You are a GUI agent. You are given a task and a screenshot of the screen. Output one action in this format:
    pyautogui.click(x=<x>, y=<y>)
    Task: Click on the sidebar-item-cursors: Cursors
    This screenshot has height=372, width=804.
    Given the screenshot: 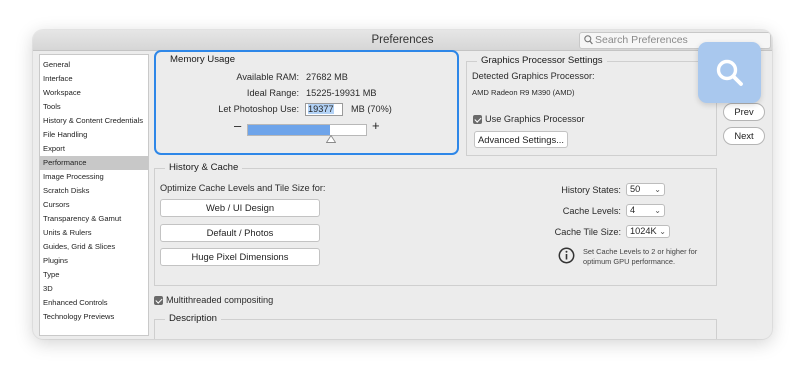 What is the action you would take?
    pyautogui.click(x=94, y=205)
    